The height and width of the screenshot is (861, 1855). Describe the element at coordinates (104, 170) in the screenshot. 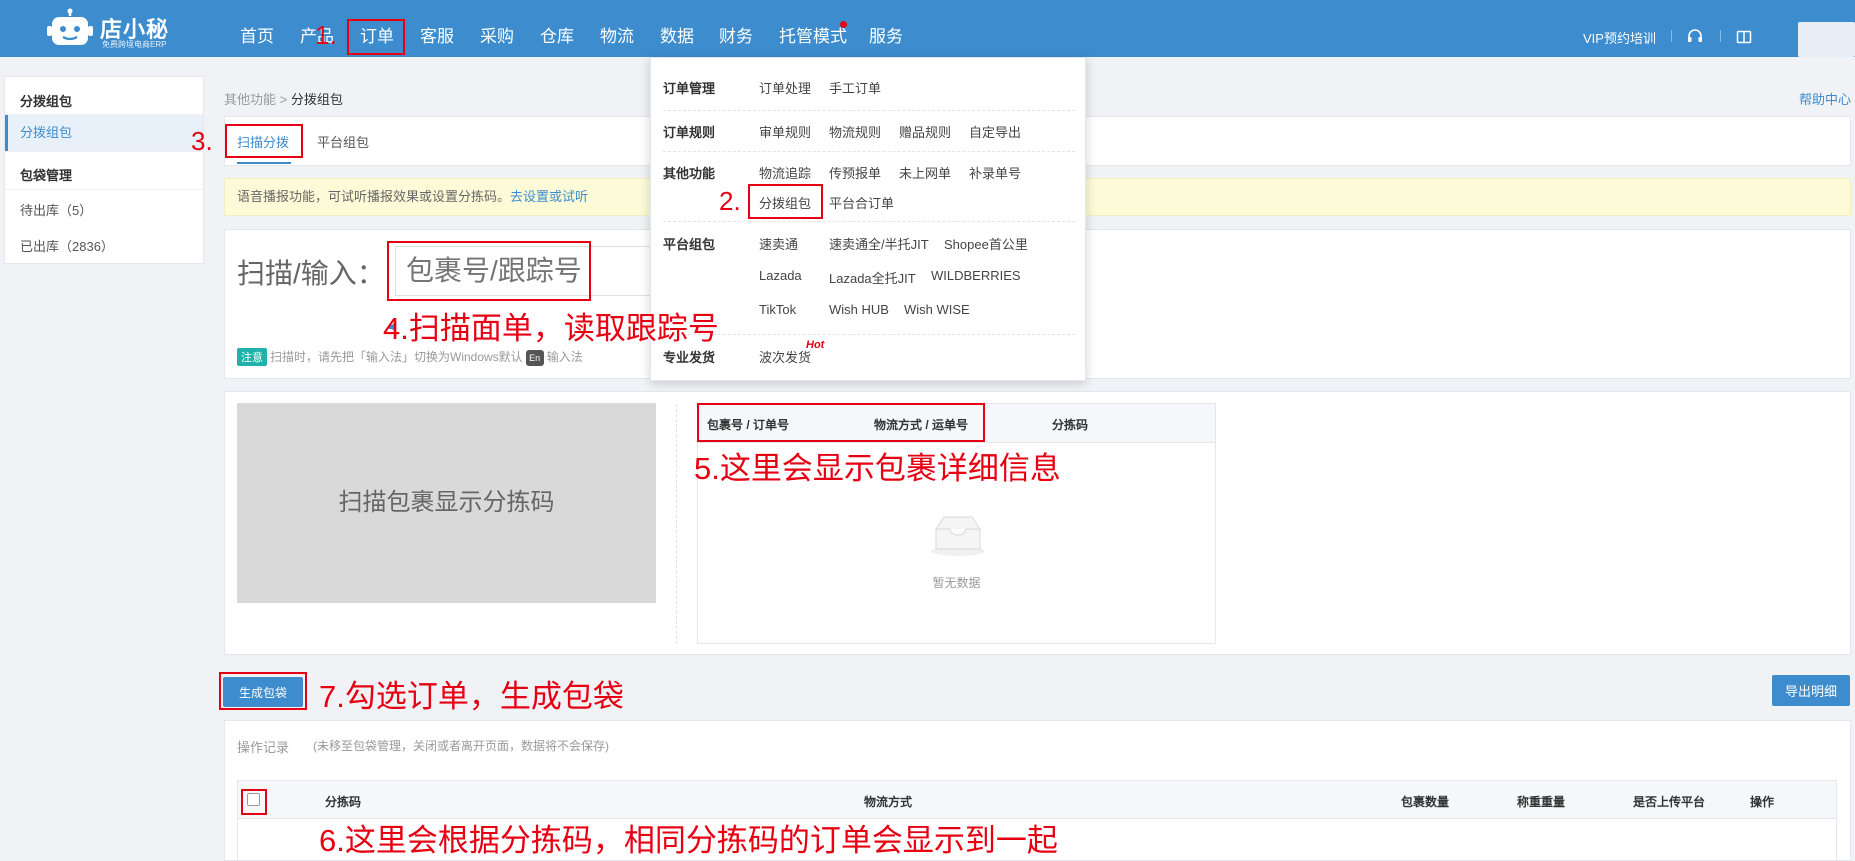

I see `sidebar: 分拨组包 分拨组包 包袋管理 待出库（5） 已出库（2836）` at that location.